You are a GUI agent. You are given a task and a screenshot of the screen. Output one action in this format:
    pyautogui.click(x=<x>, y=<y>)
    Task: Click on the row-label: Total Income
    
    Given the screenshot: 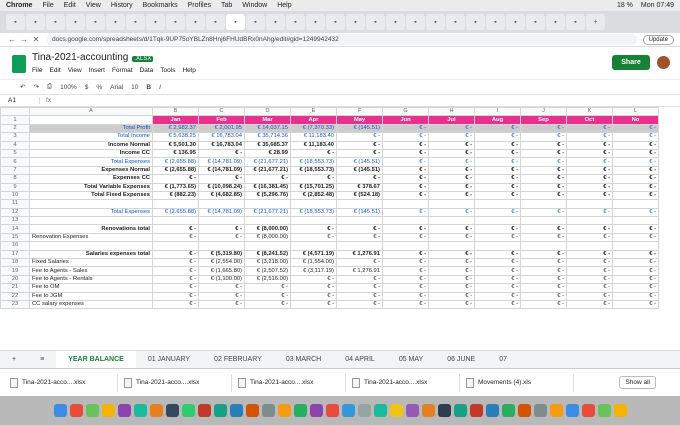 What is the action you would take?
    pyautogui.click(x=91, y=137)
    